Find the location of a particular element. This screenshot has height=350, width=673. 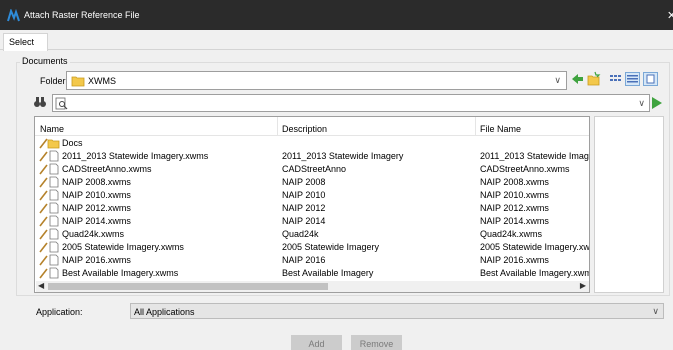

item-name: NAIP 2012.xwms is located at coordinates (96, 208).